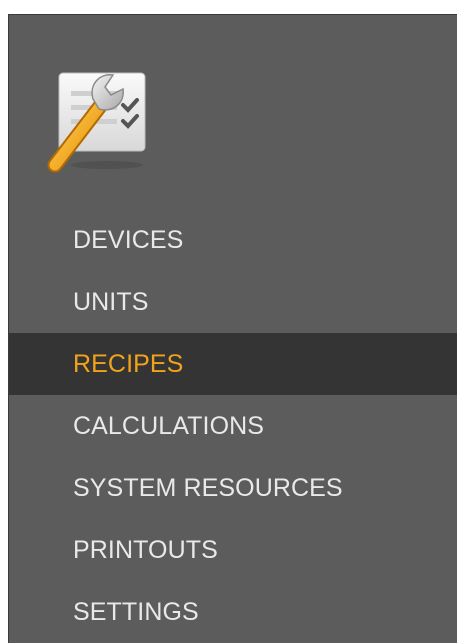  Describe the element at coordinates (233, 488) in the screenshot. I see `sidebar-item-system-resources: SYSTEM RESOURCES` at that location.